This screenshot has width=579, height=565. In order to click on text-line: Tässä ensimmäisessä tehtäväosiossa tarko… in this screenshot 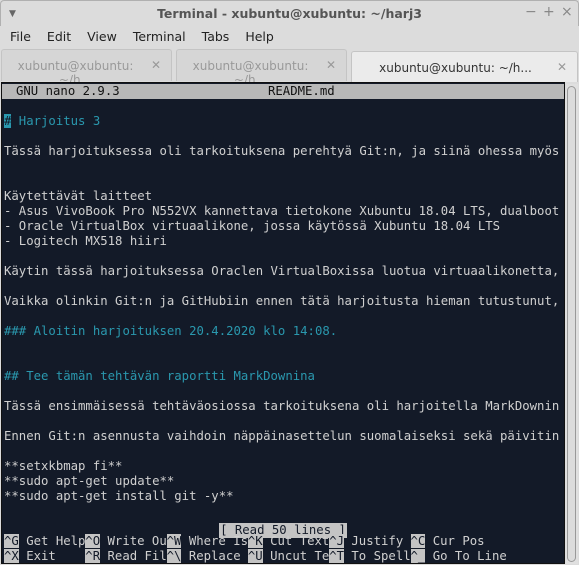, I will do `click(284, 406)`.